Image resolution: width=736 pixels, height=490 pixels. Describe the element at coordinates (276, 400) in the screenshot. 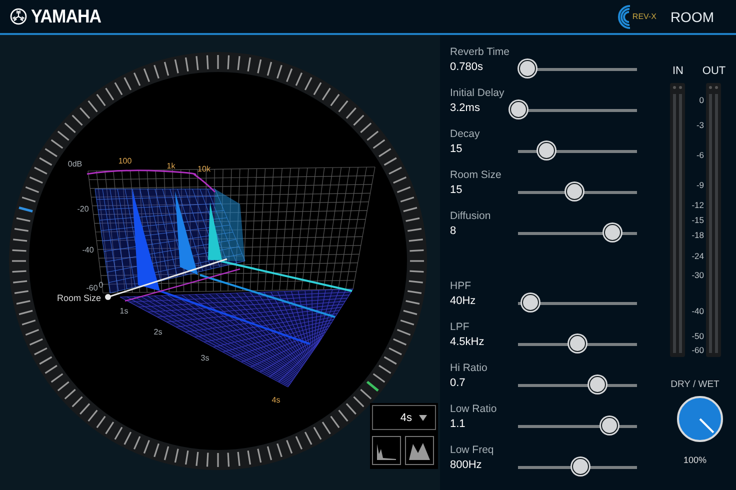

I see `axis-label: 4s` at that location.